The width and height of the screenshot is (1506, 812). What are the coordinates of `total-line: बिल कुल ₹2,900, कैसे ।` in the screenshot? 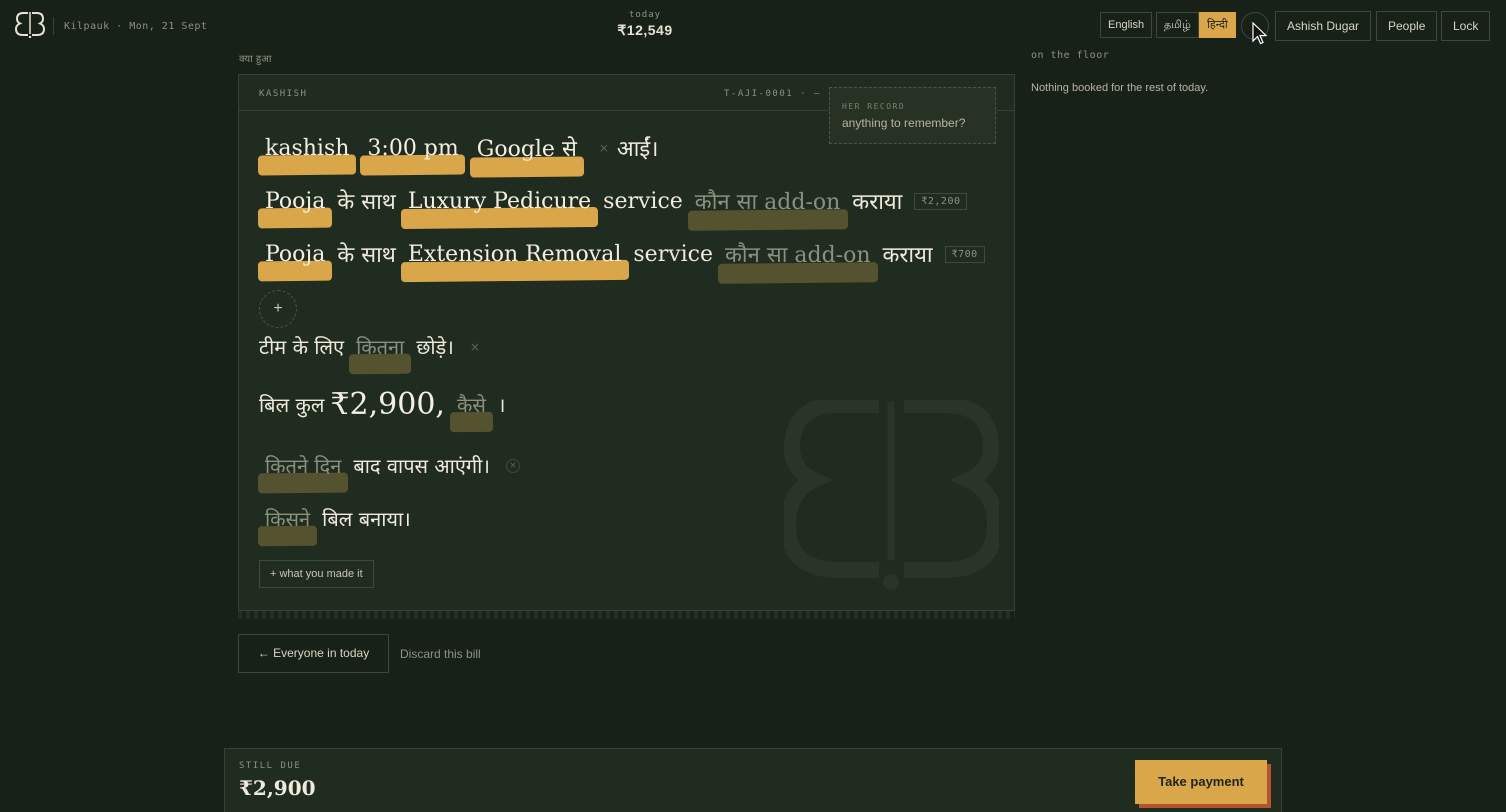 It's located at (385, 404).